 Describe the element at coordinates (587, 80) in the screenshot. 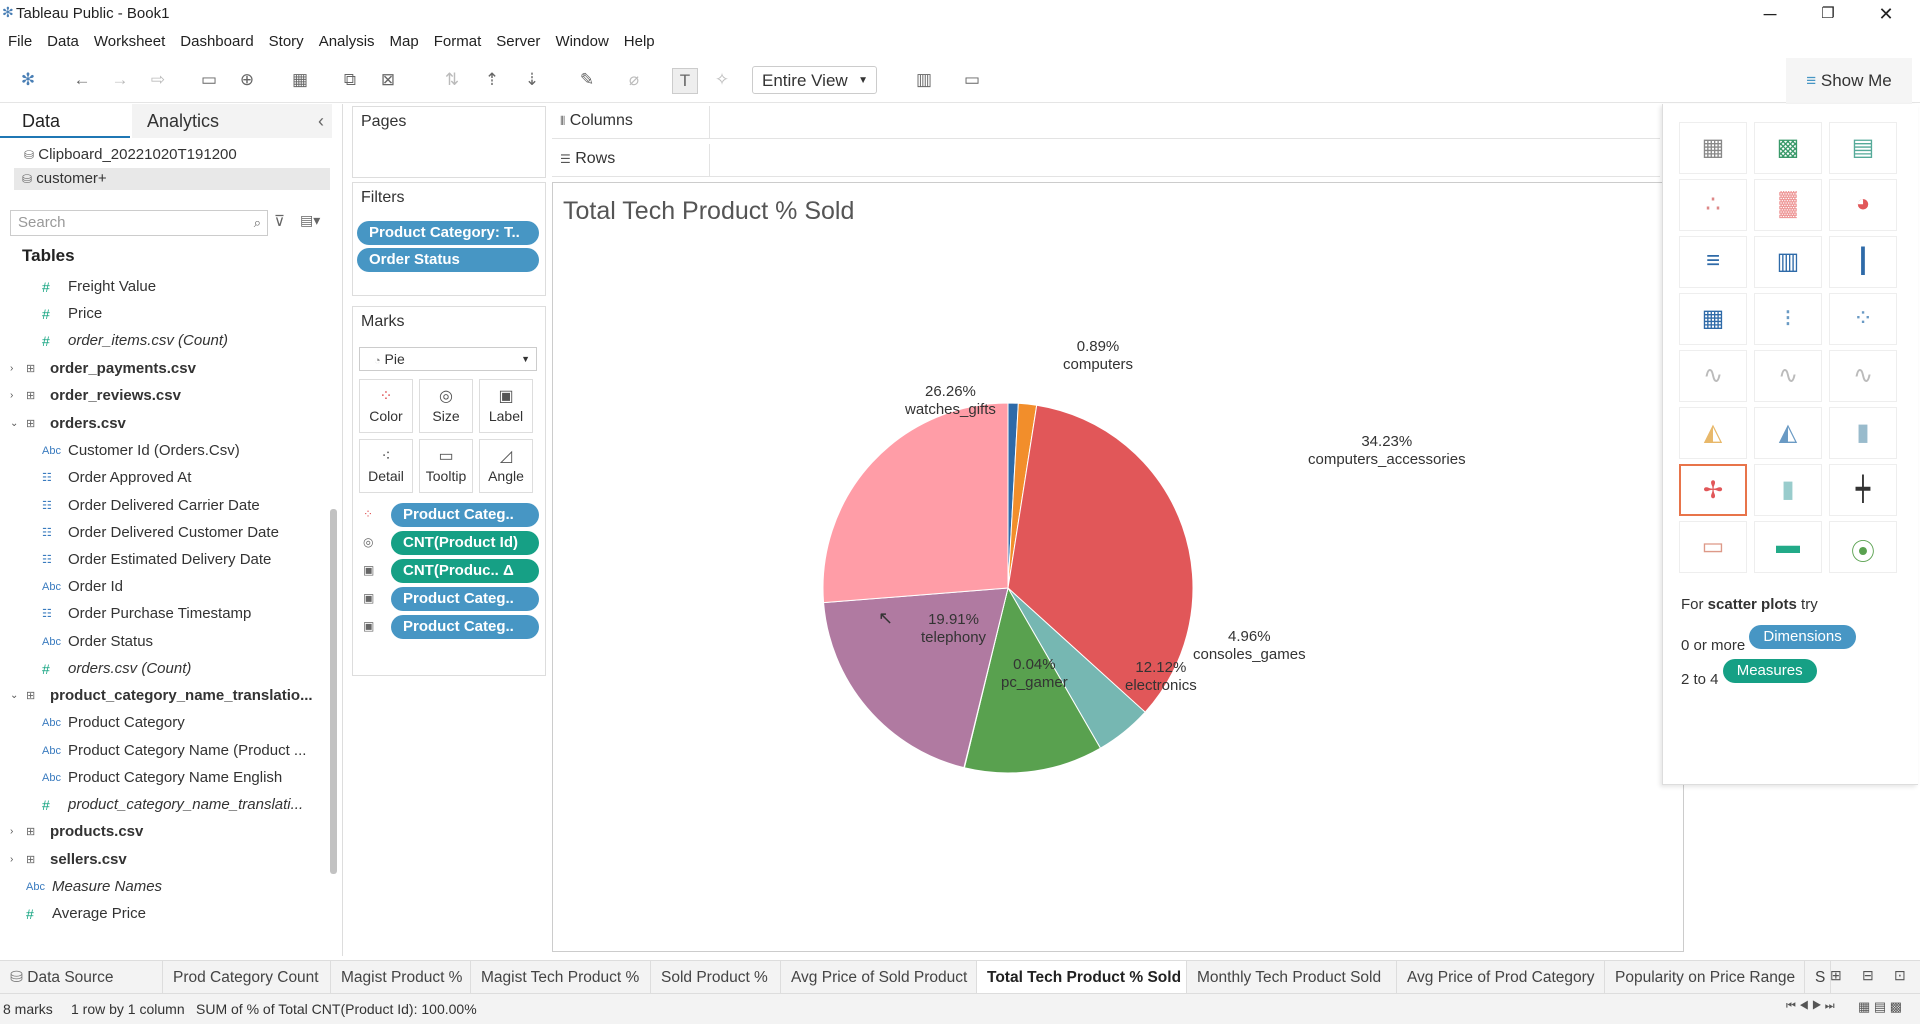

I see `highlight-icon: ✎` at that location.